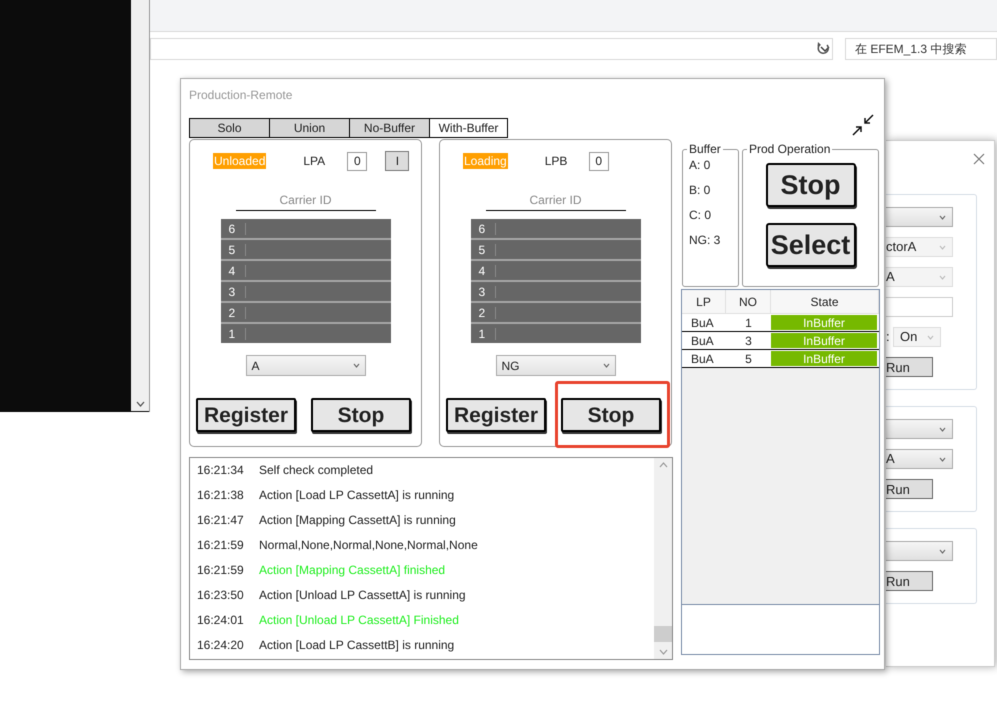 This screenshot has width=997, height=728. What do you see at coordinates (704, 301) in the screenshot?
I see `column-header: LP` at bounding box center [704, 301].